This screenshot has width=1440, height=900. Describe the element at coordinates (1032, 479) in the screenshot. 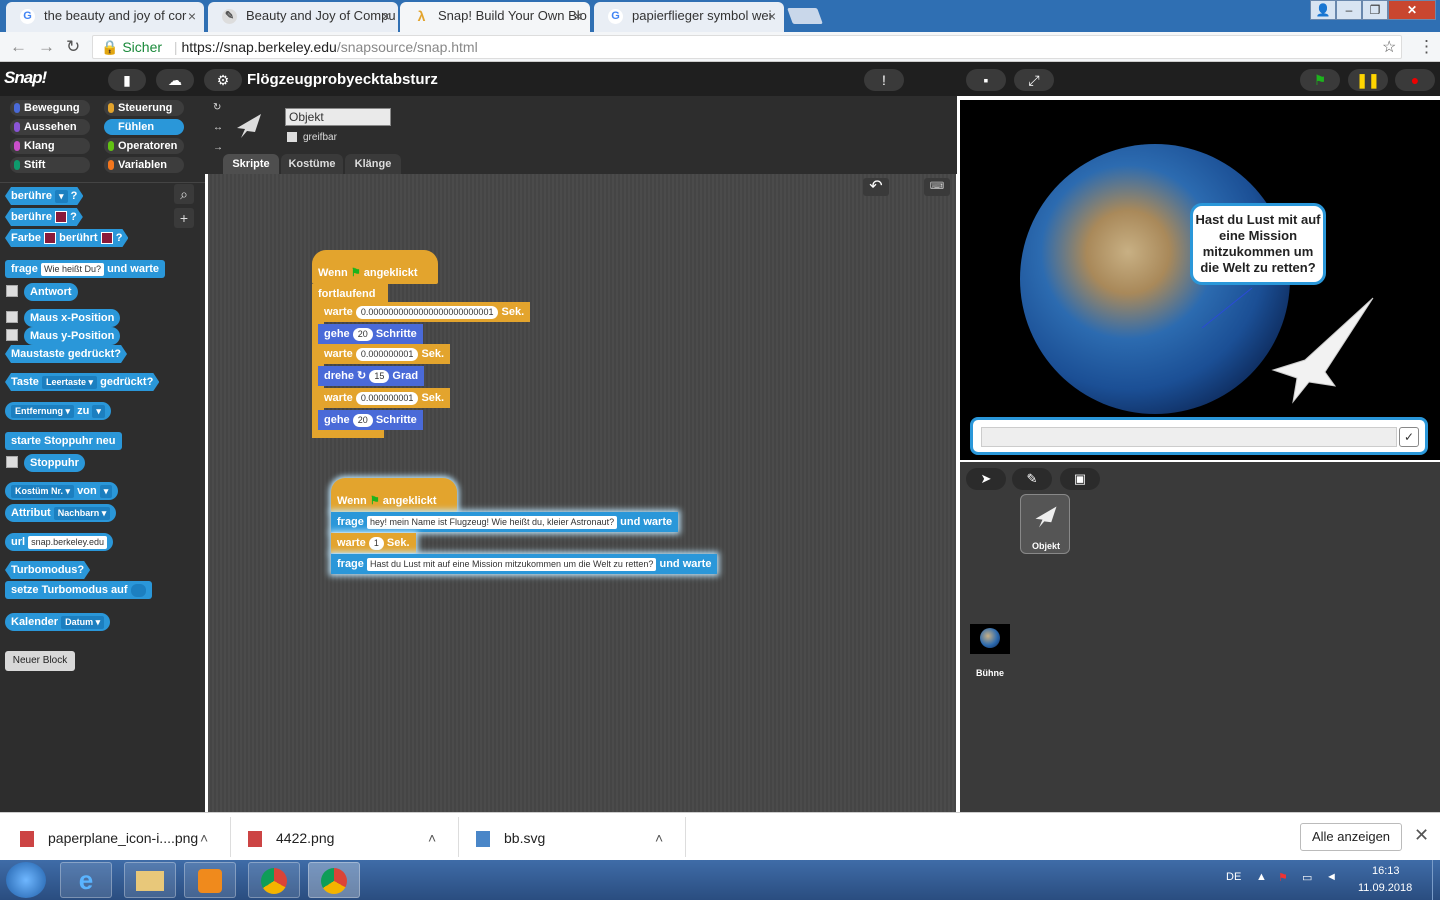

I see `paint-sprite-button: ✎` at that location.